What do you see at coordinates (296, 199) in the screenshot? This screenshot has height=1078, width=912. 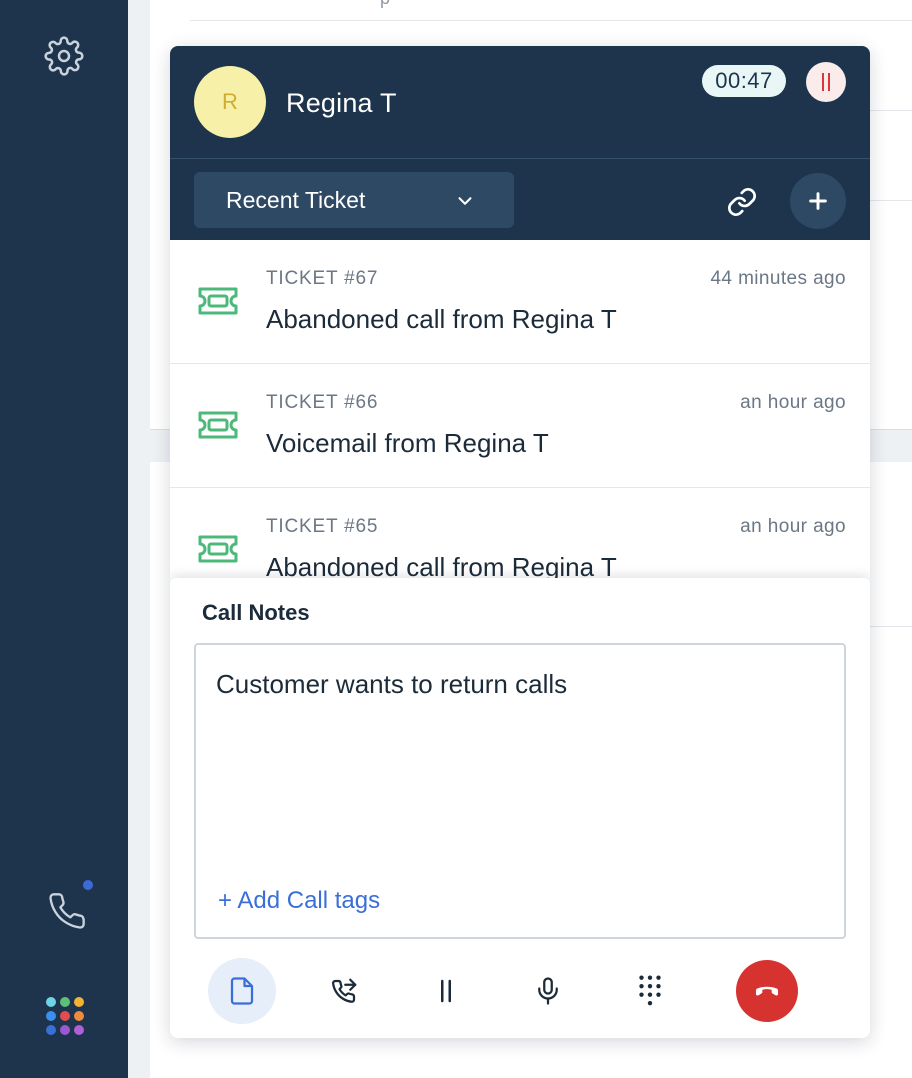 I see `recent-ticket-label: Recent Ticket` at bounding box center [296, 199].